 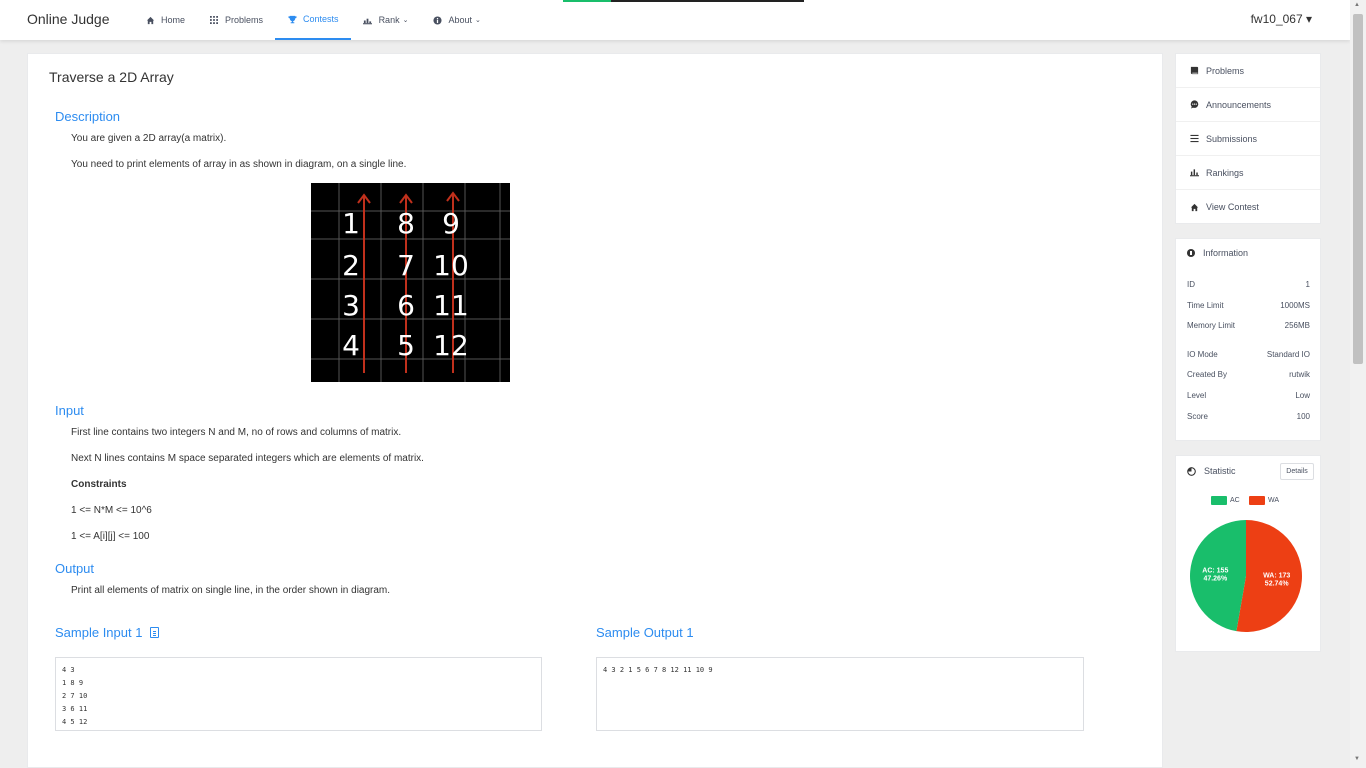 I want to click on nav-problems: Problems, so click(x=236, y=20).